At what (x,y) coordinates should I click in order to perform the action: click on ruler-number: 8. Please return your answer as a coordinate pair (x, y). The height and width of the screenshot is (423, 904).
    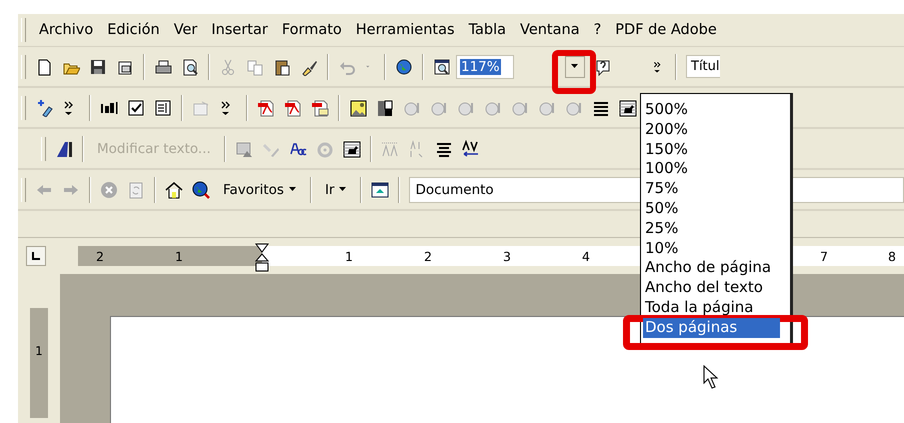
    Looking at the image, I should click on (892, 256).